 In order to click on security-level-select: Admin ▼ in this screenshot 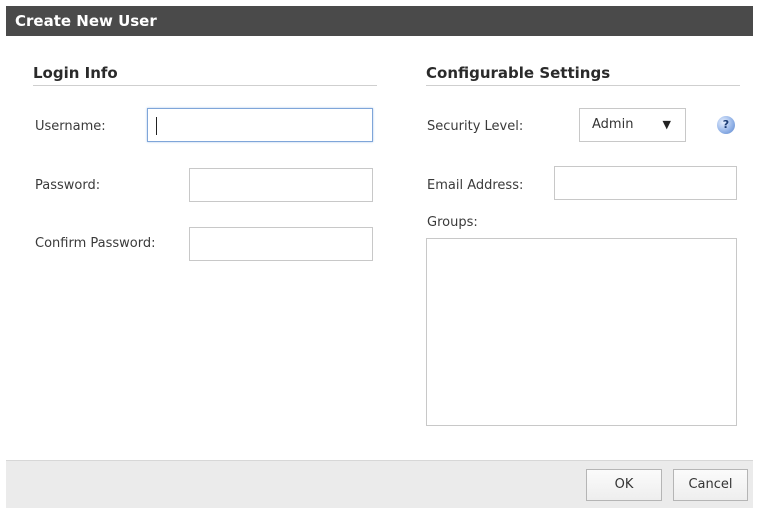, I will do `click(632, 125)`.